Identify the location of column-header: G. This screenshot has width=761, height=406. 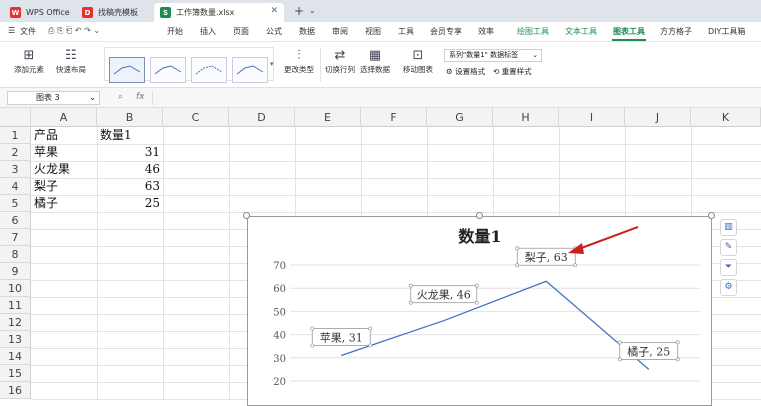
(460, 117).